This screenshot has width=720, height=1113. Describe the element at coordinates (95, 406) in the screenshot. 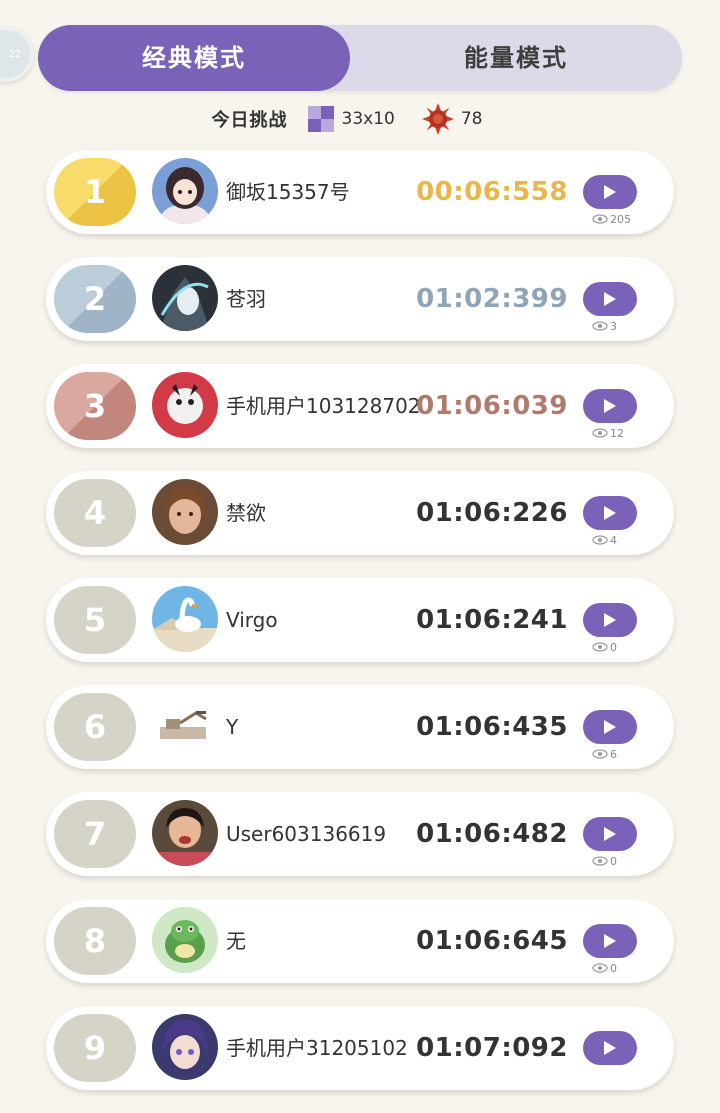

I see `rank-badge-bronze: 3` at that location.